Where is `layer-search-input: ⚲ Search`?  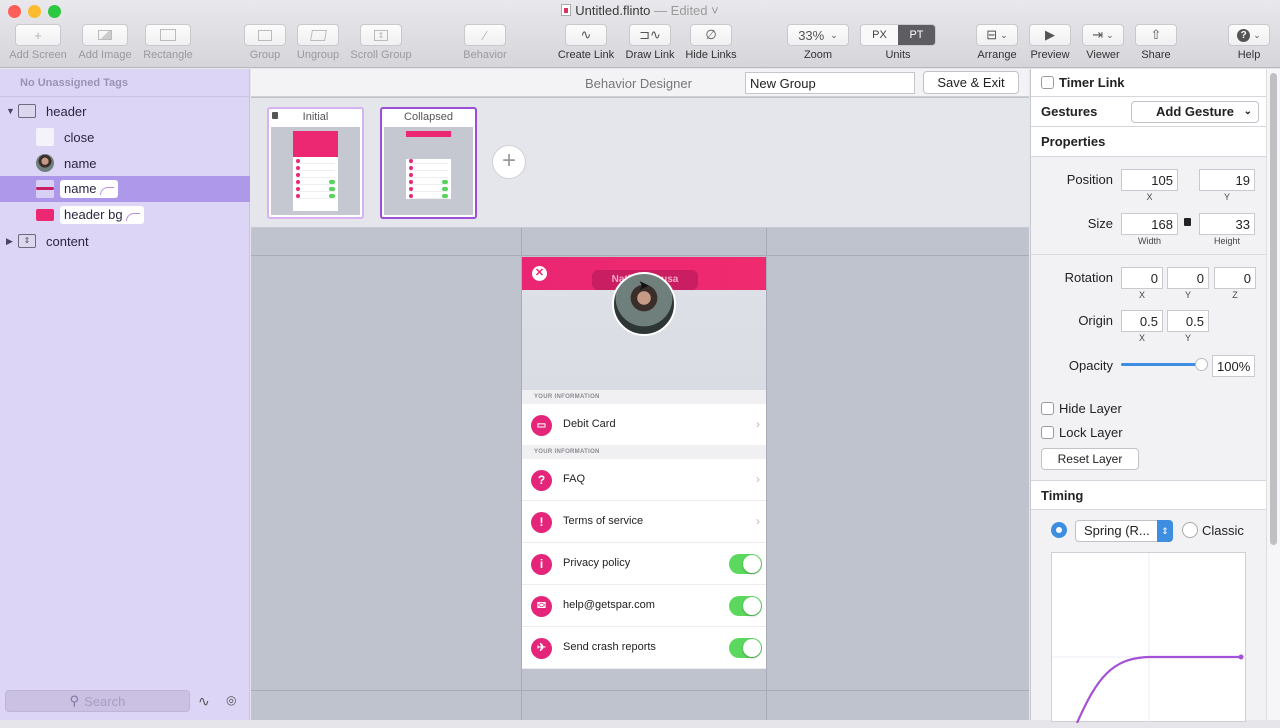 layer-search-input: ⚲ Search is located at coordinates (97, 701).